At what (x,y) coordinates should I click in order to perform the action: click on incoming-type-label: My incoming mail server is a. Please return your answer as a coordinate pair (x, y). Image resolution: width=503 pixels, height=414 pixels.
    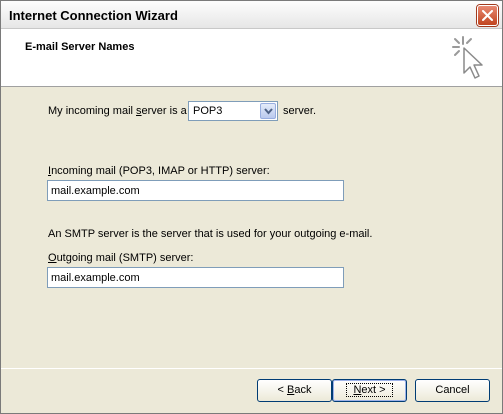
    Looking at the image, I should click on (117, 111).